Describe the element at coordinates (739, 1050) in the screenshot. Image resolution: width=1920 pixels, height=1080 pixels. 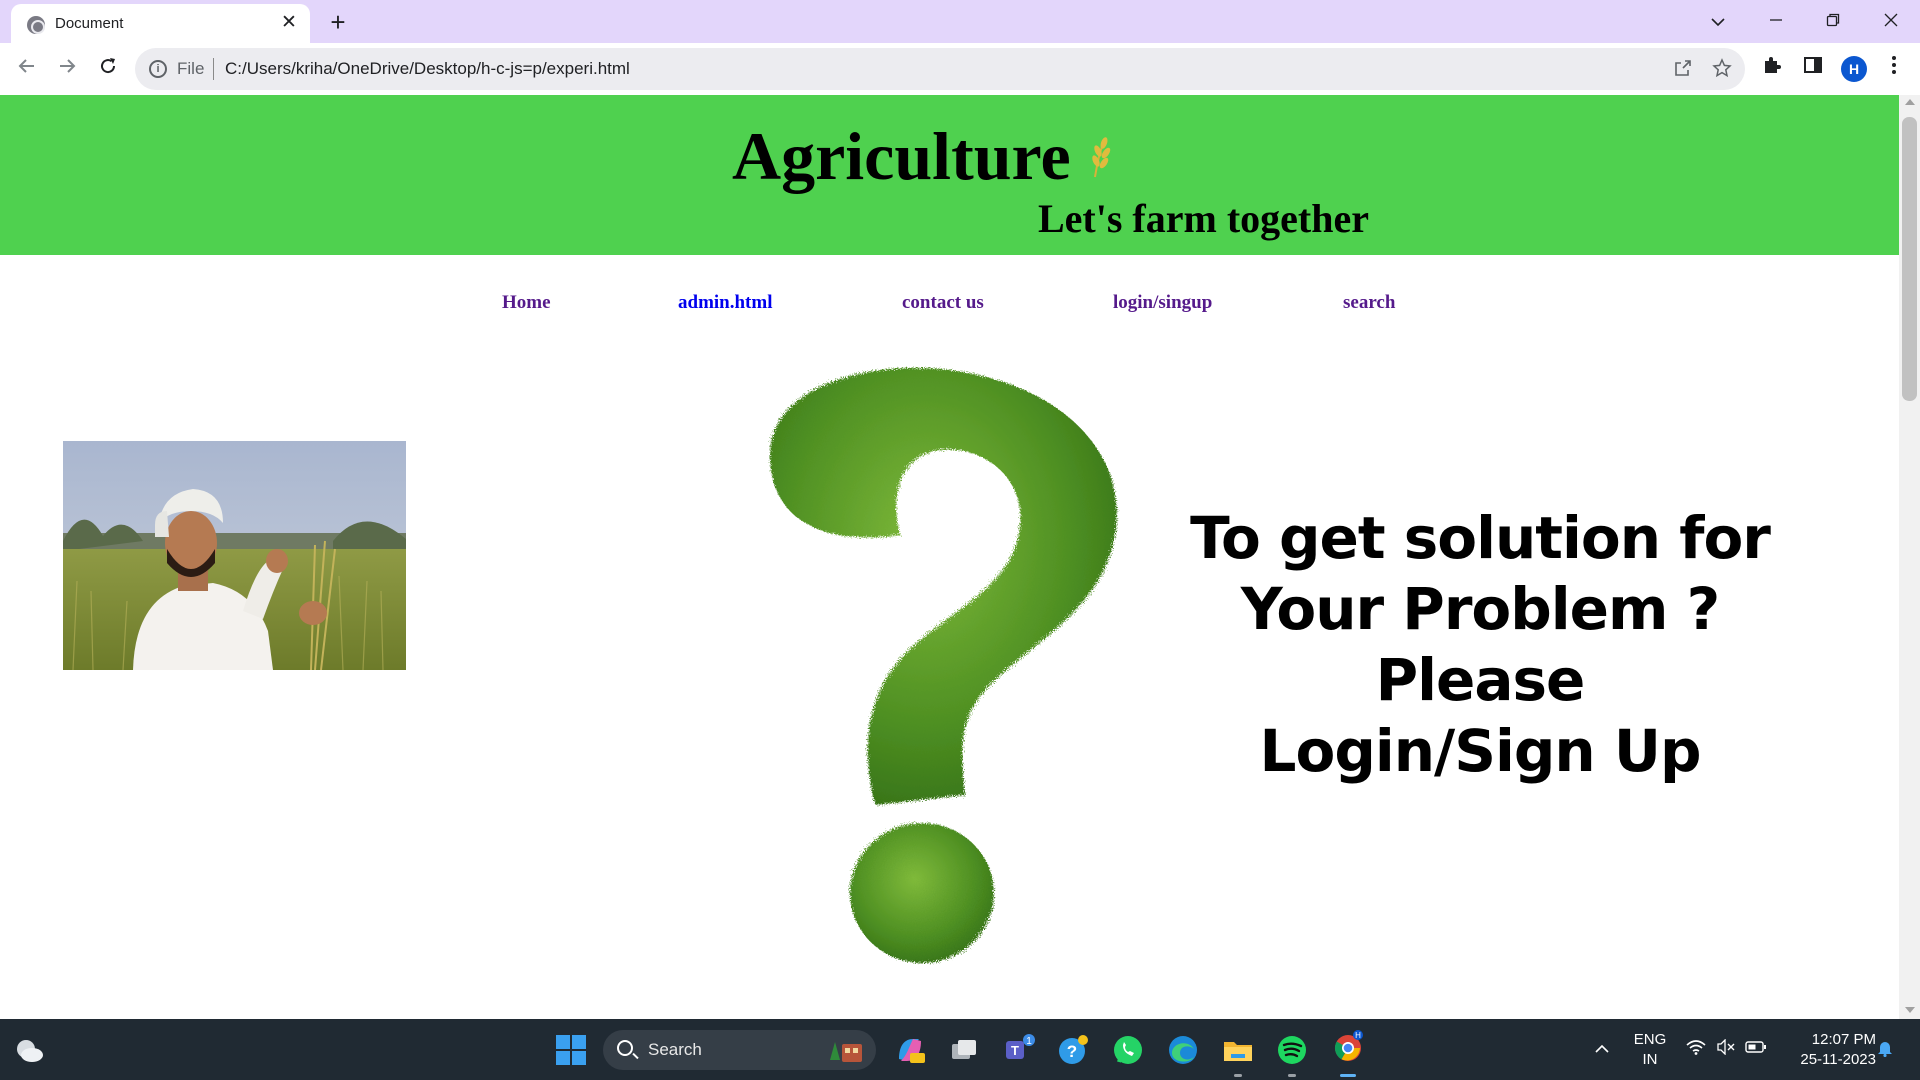
I see `taskbar-search-box: Search` at that location.